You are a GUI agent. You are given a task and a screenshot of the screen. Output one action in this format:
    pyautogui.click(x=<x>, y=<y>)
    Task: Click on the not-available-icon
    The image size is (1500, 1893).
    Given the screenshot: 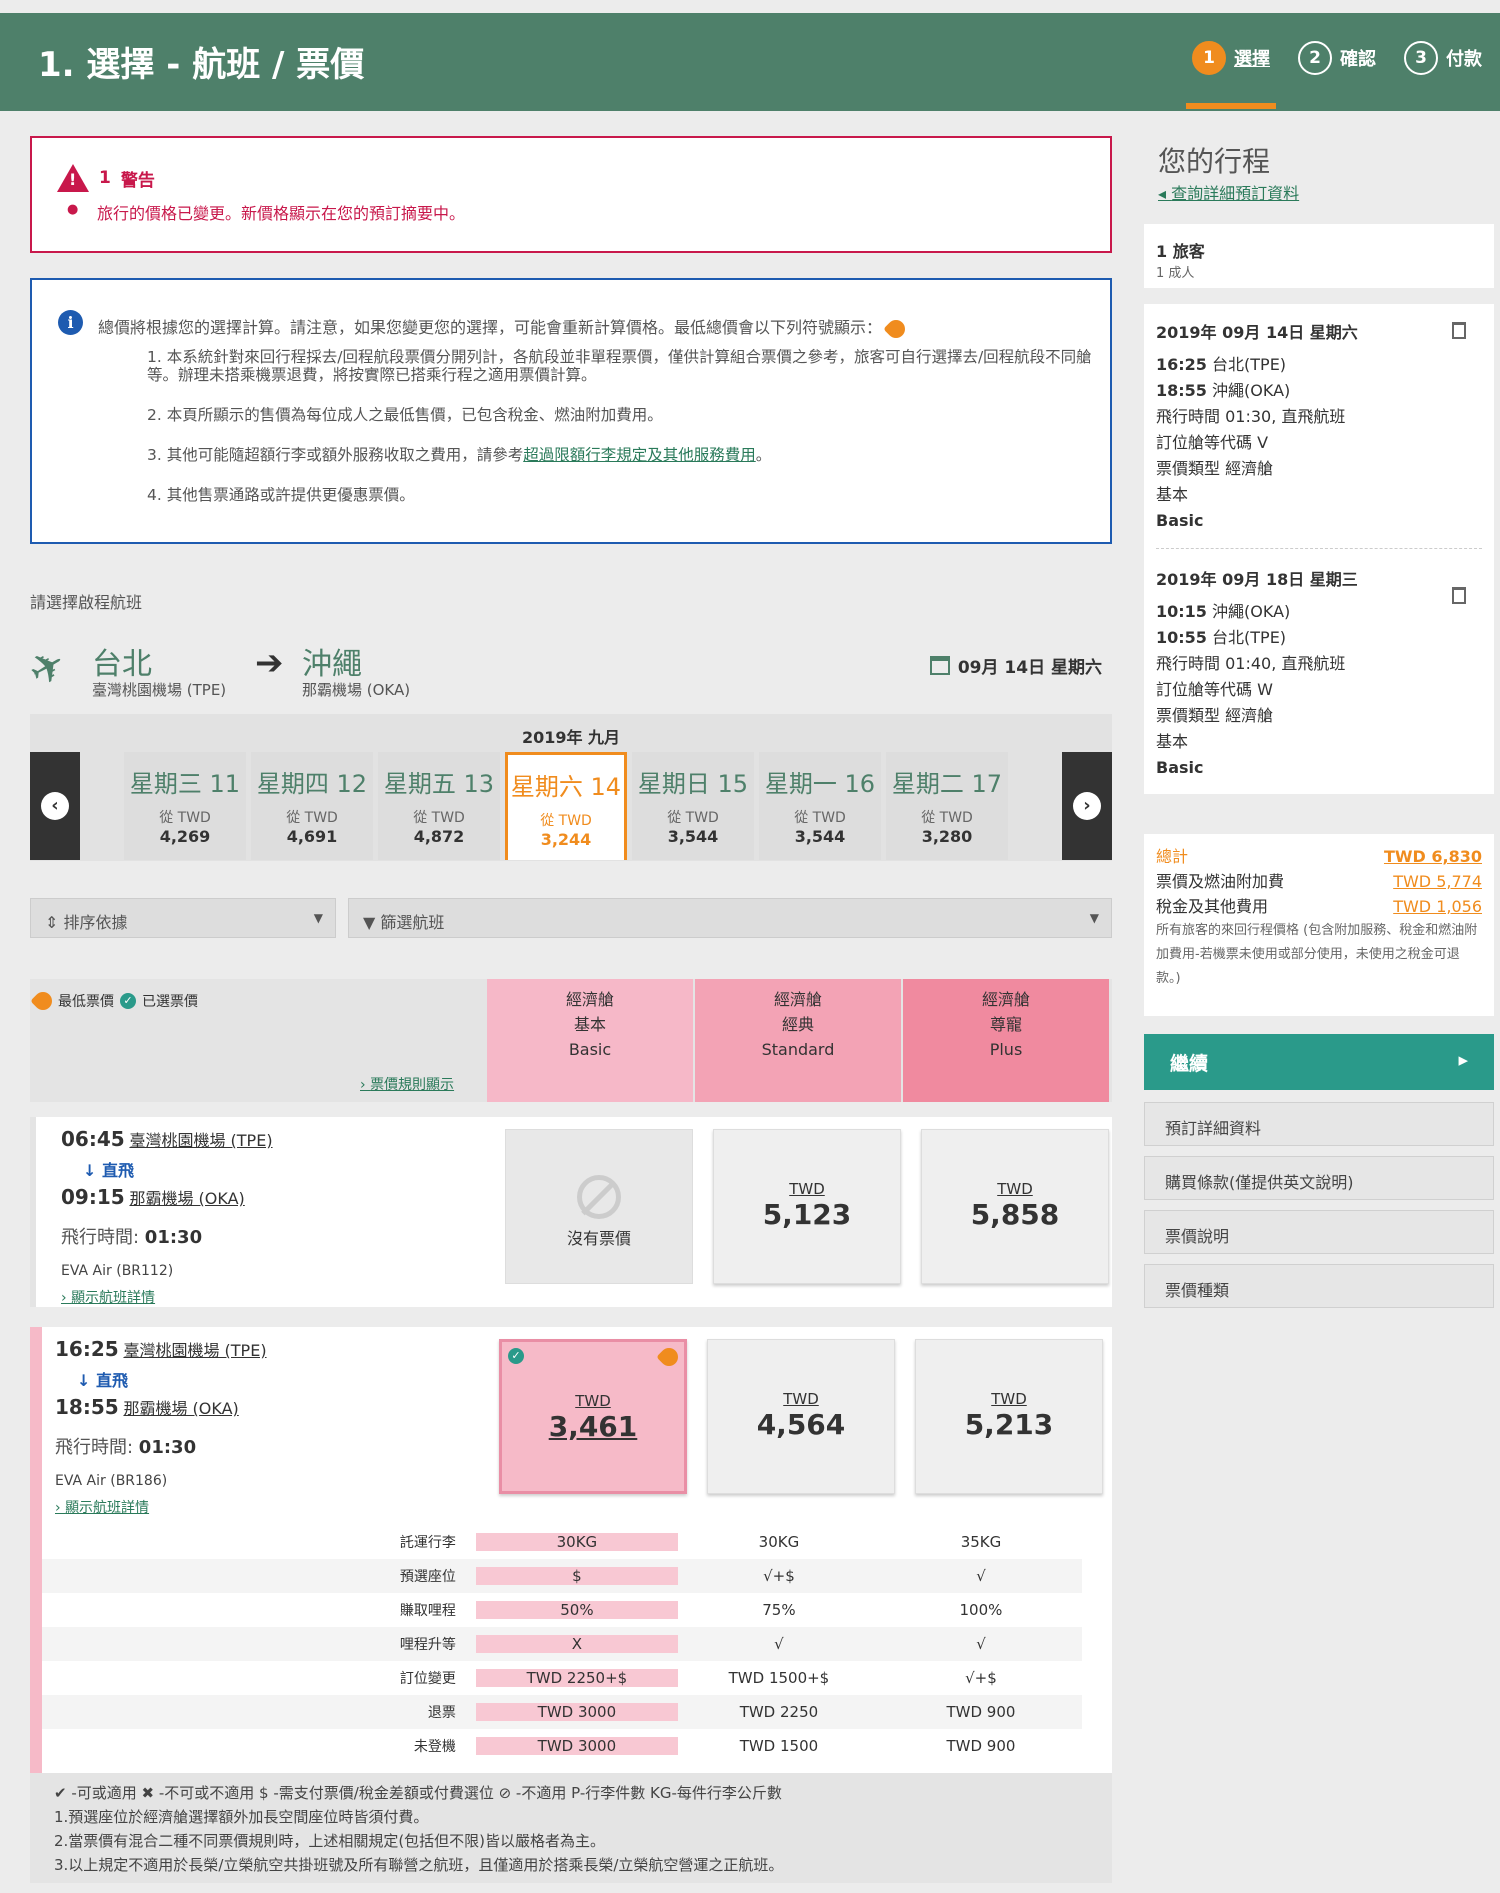 What is the action you would take?
    pyautogui.click(x=599, y=1197)
    